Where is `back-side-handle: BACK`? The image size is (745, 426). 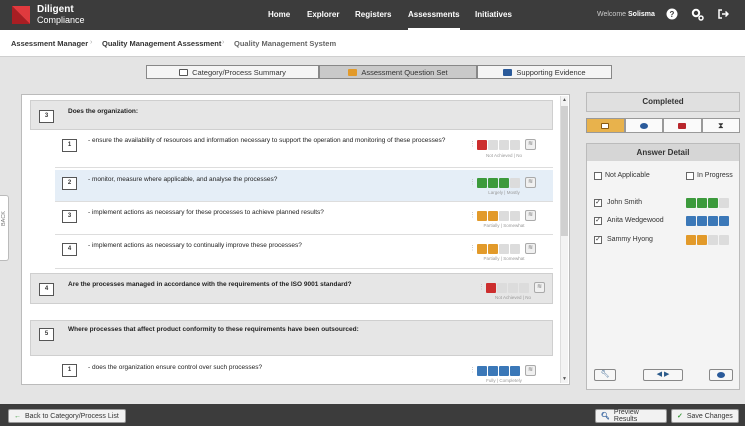
back-side-handle: BACK is located at coordinates (4, 228).